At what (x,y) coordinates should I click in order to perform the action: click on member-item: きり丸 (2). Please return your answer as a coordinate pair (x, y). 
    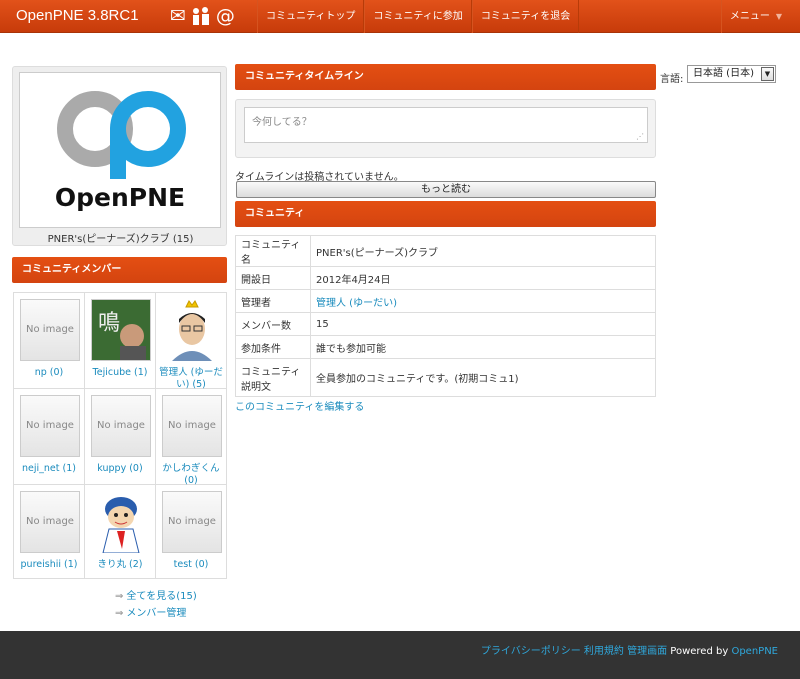
    Looking at the image, I should click on (120, 531).